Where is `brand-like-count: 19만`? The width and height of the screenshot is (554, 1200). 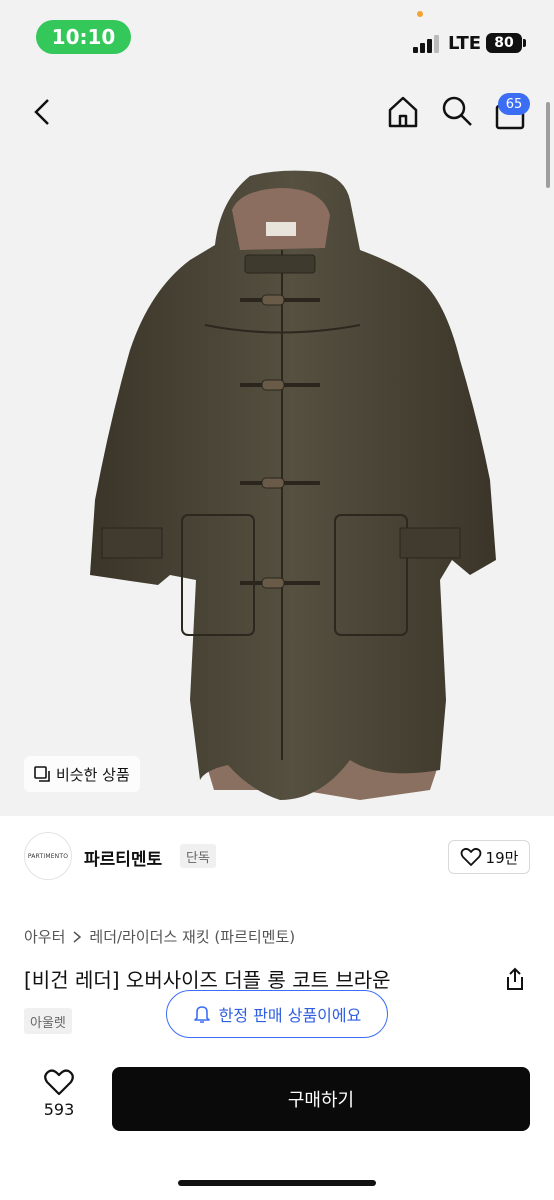 brand-like-count: 19만 is located at coordinates (502, 857).